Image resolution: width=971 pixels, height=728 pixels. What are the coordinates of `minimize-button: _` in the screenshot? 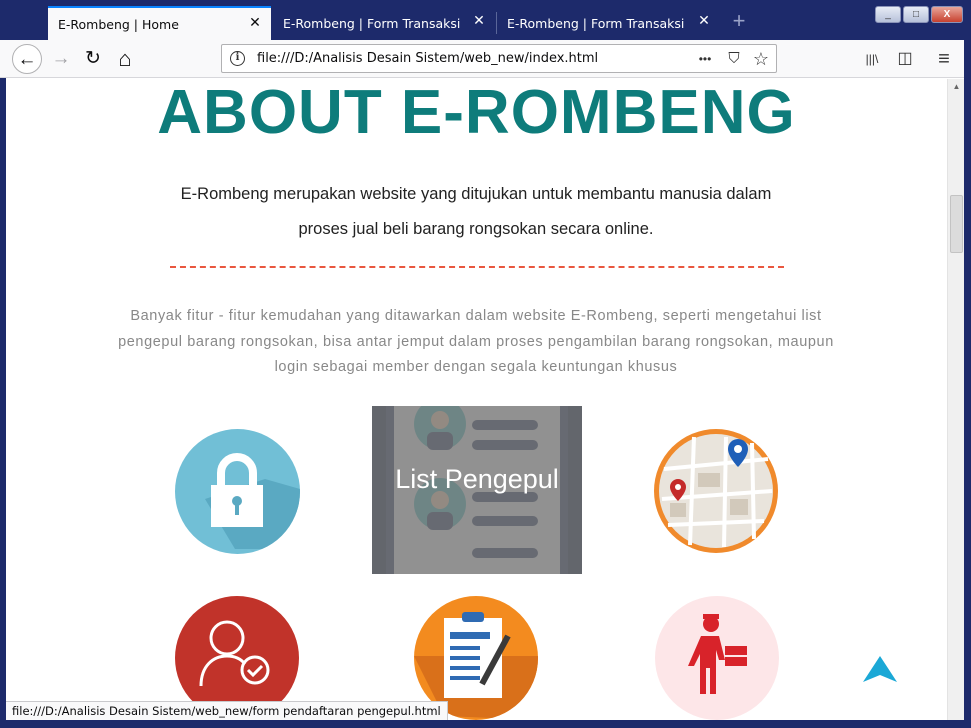 It's located at (888, 14).